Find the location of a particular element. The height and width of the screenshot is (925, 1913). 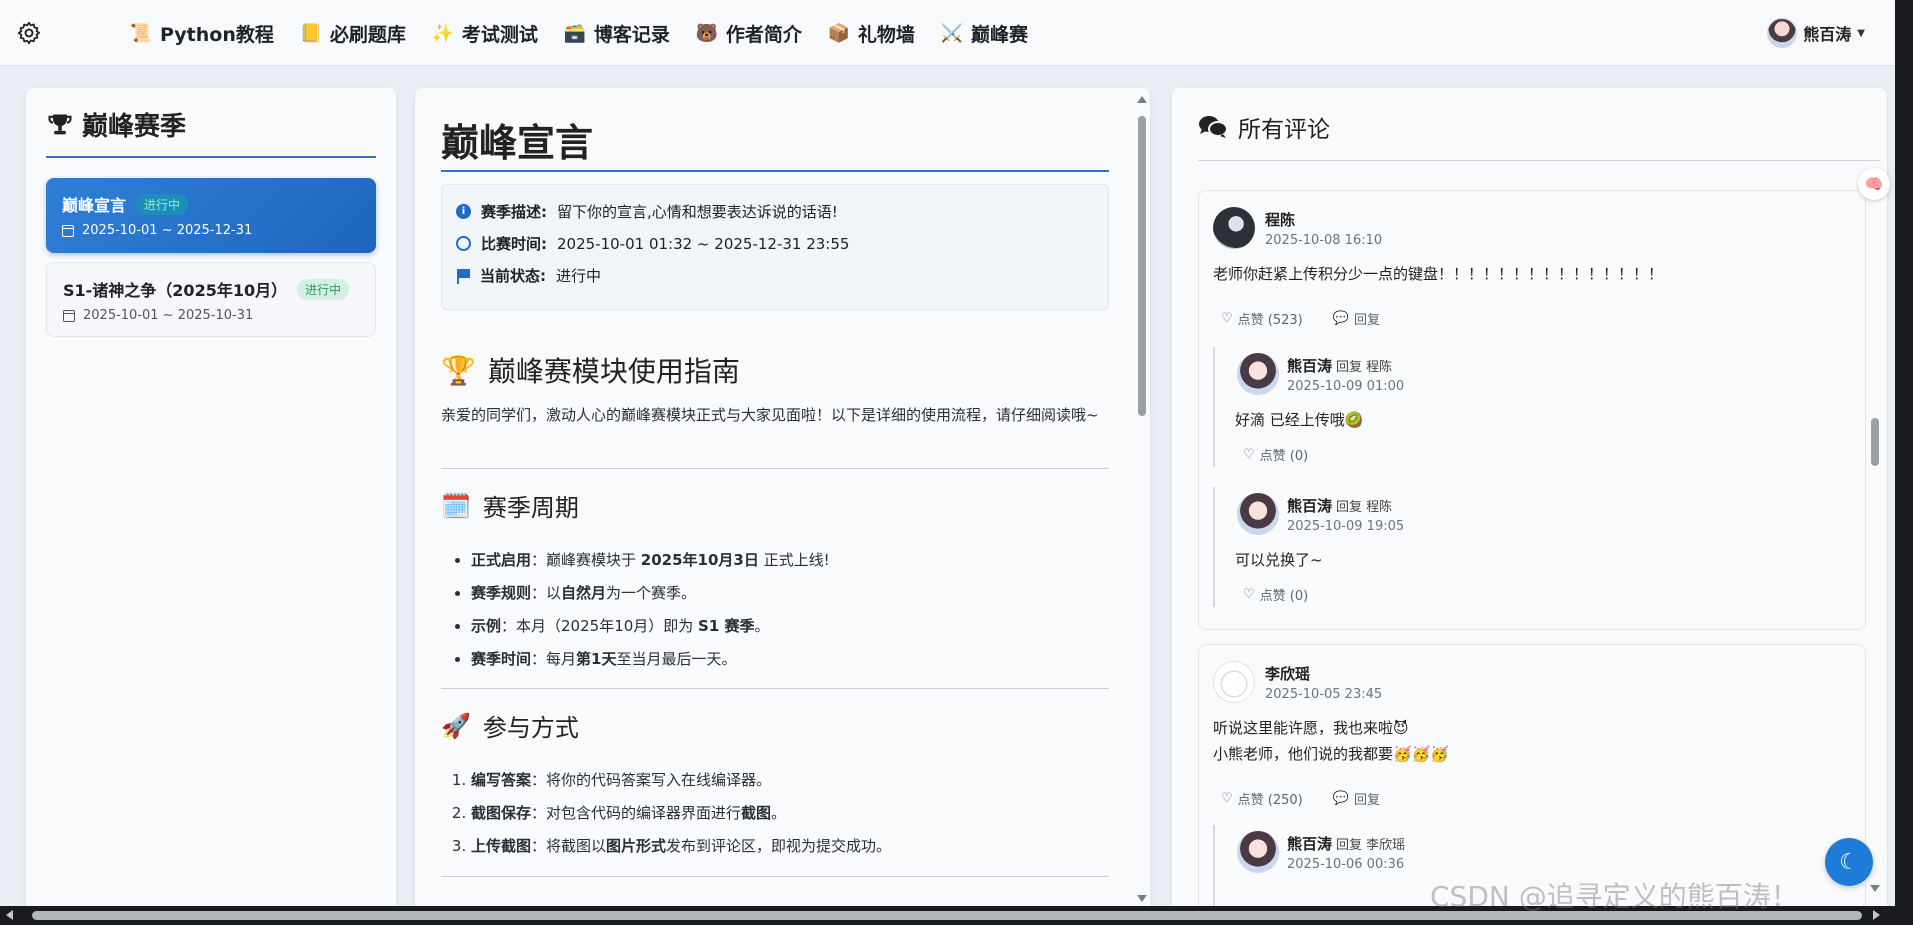

reply-item: 熊百涛 回复 程陈 2025-10-09 19:05 可以兑换了~ ♡ 点赞 (0) is located at coordinates (1533, 547).